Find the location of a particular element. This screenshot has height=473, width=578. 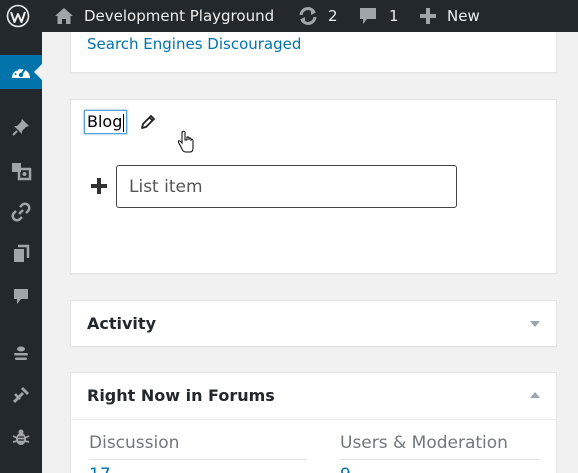

site-name-link: Development Playground is located at coordinates (164, 16).